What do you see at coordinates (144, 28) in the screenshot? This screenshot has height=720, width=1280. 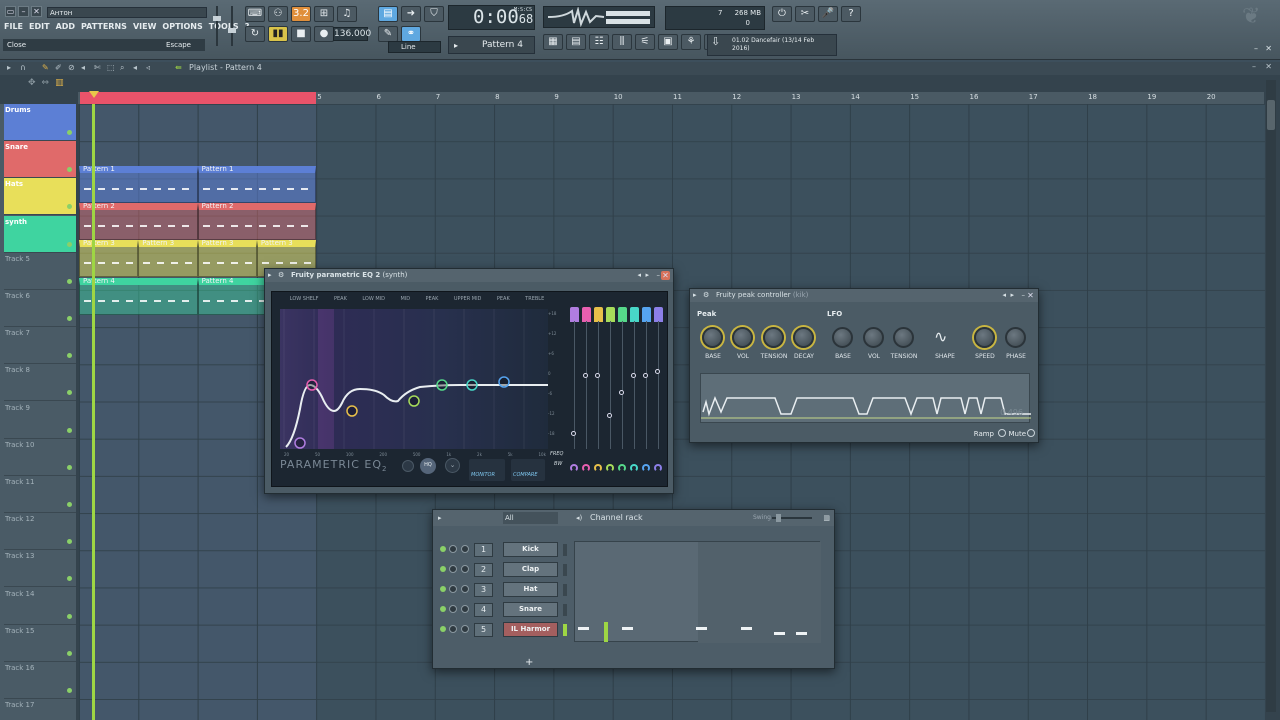 I see `menu-view: VIEW` at bounding box center [144, 28].